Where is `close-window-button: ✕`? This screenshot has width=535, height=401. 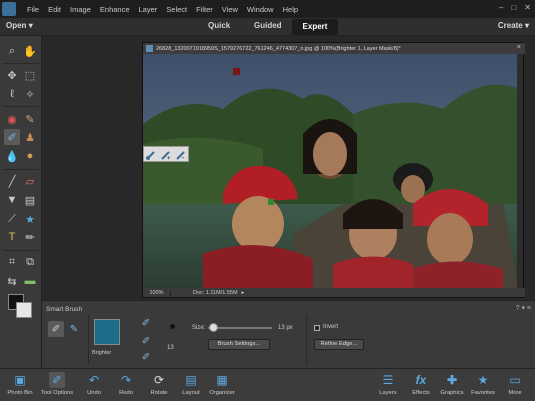 close-window-button: ✕ is located at coordinates (527, 7).